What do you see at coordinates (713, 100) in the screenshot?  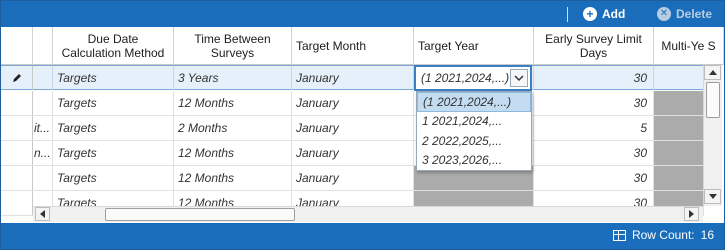 I see `vertical-scroll-thumb` at bounding box center [713, 100].